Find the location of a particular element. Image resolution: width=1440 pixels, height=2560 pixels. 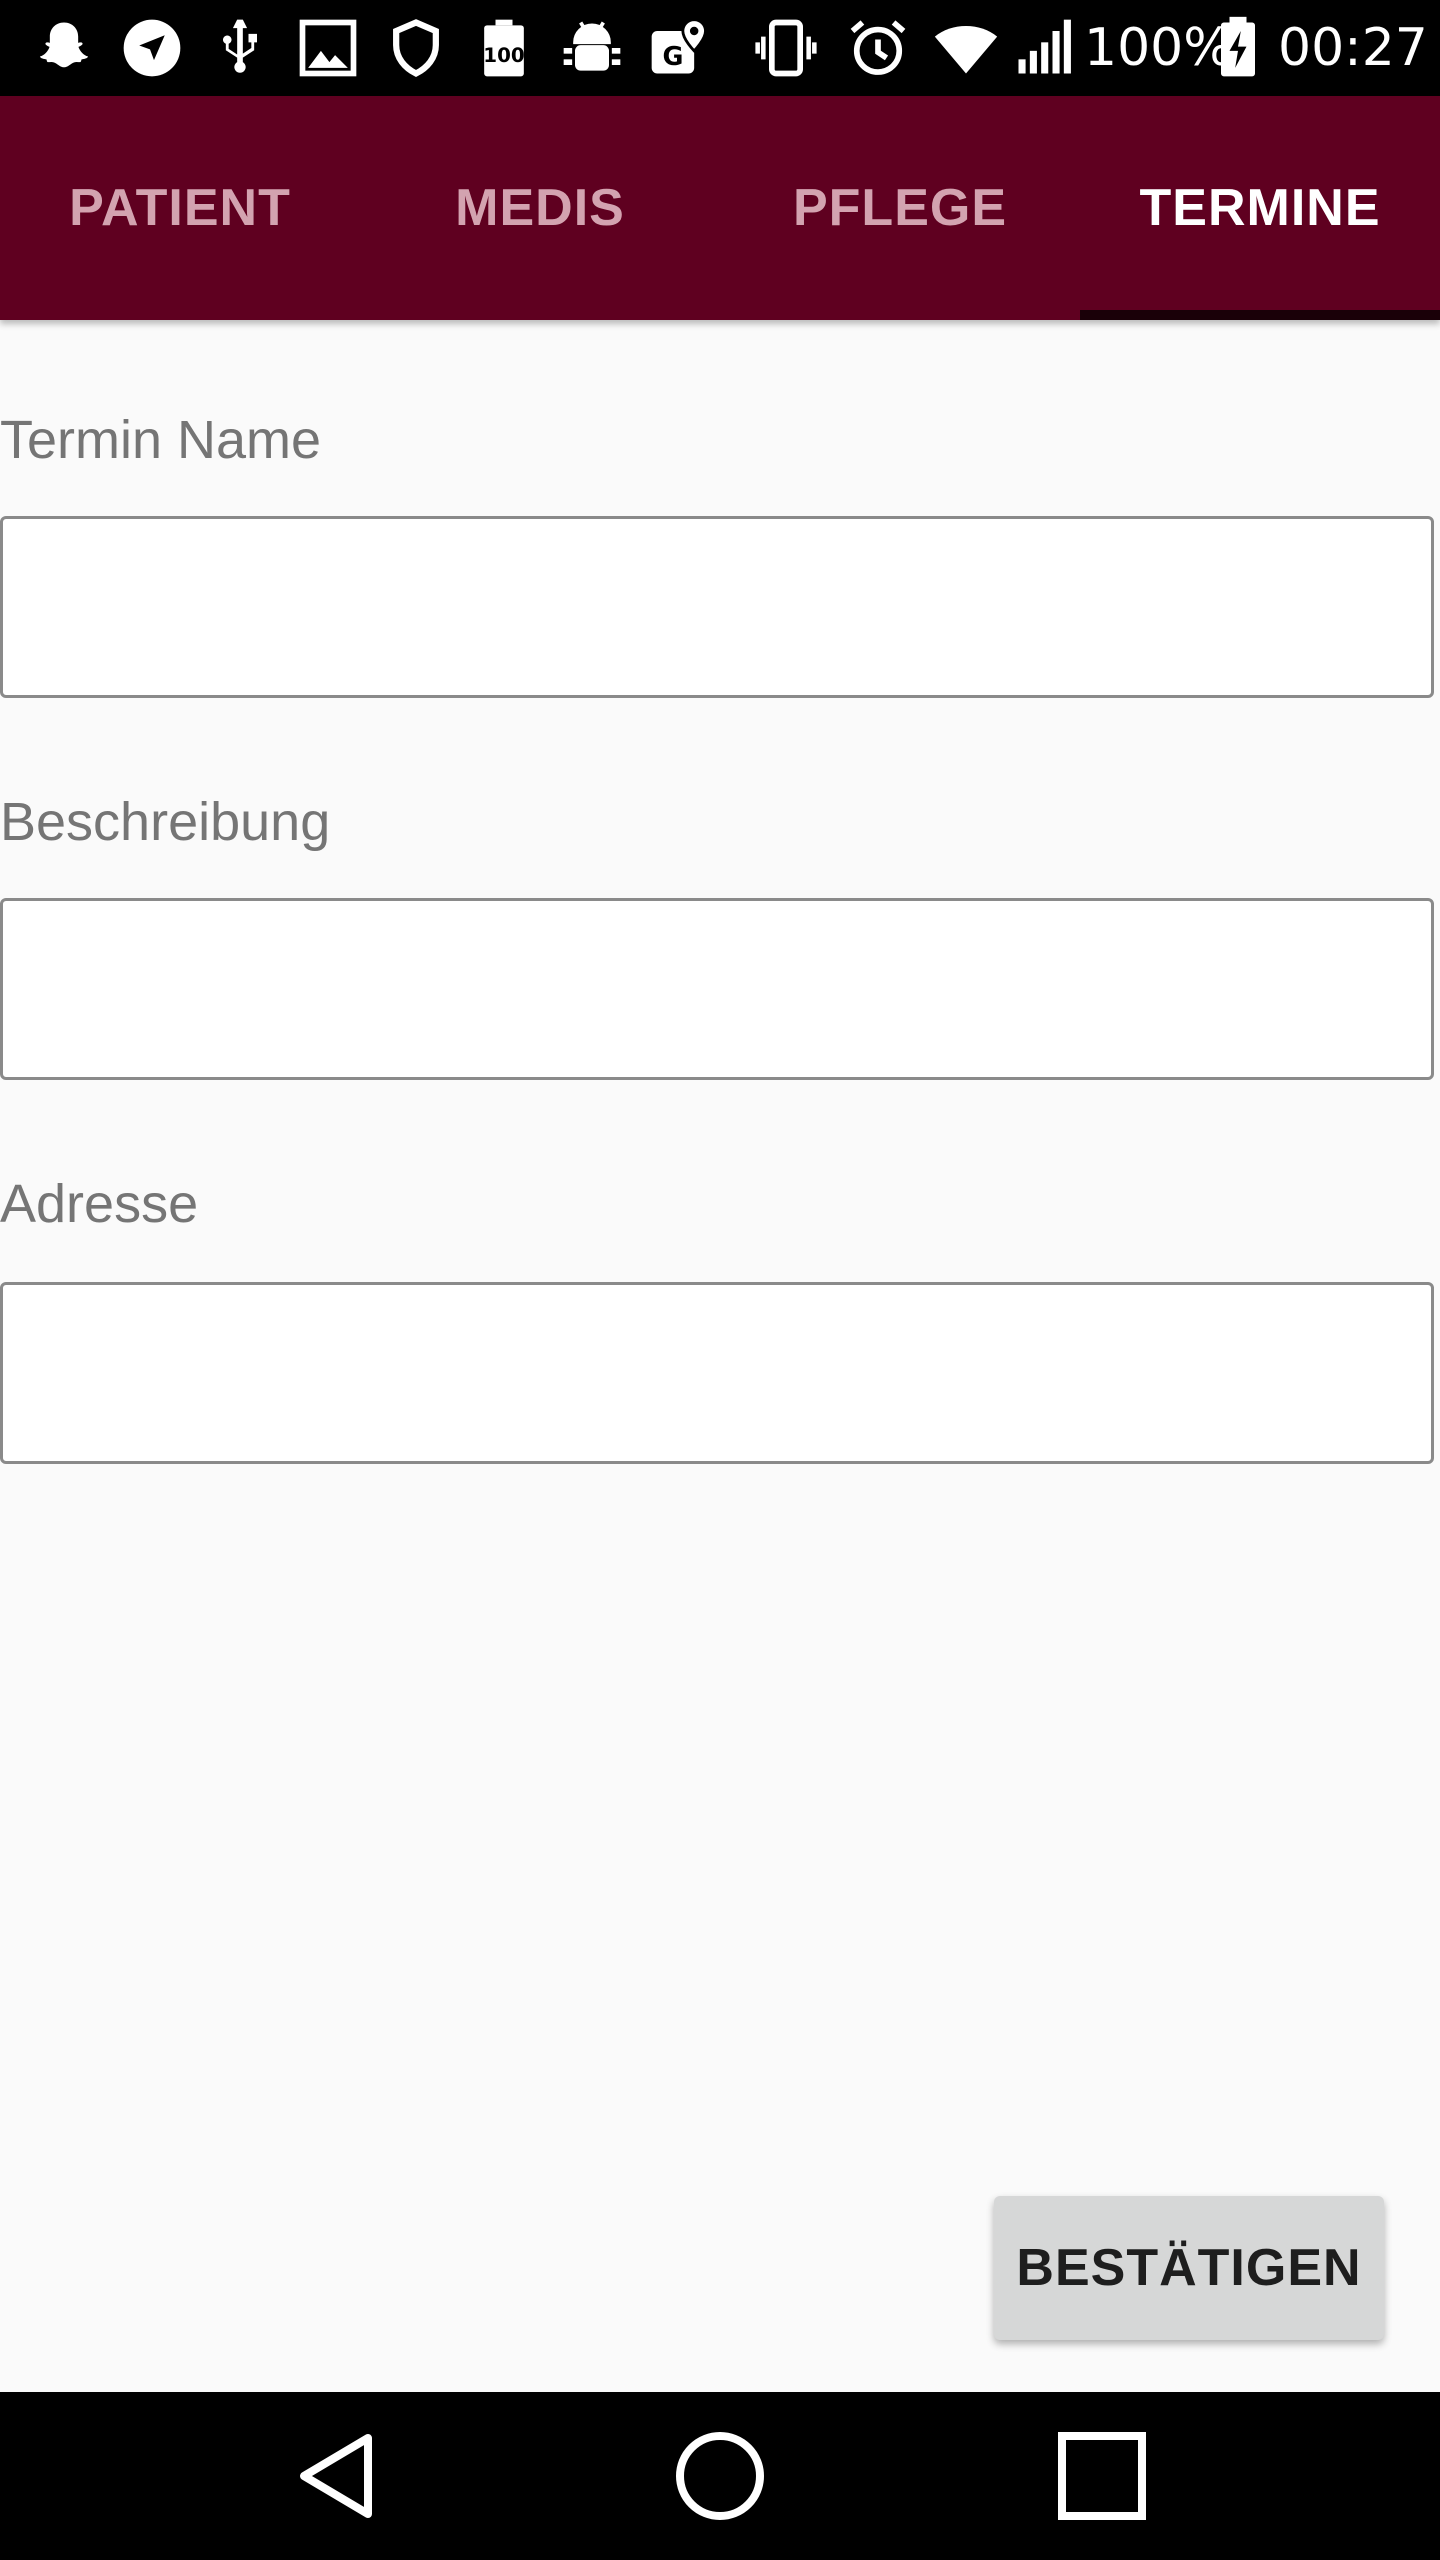

svg-text: 100 is located at coordinates (503, 55).